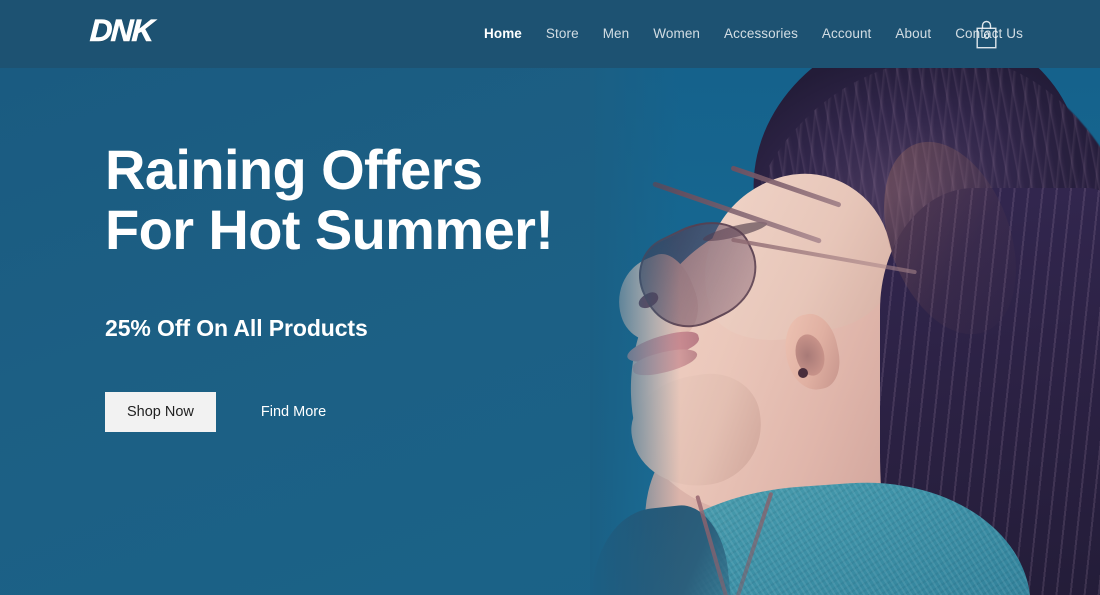 This screenshot has height=595, width=1100. I want to click on nav-item-men: Men, so click(616, 34).